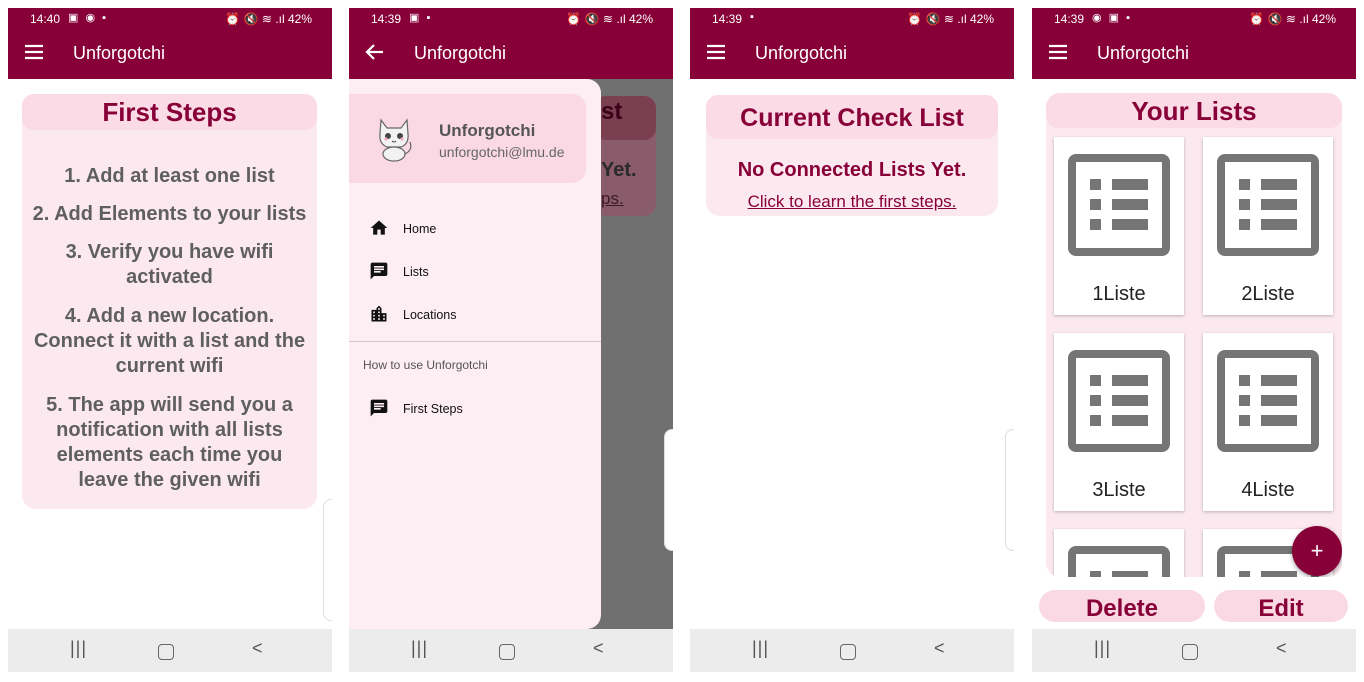 This screenshot has height=682, width=1364. What do you see at coordinates (479, 410) in the screenshot?
I see `drawer-item-first-steps: First Steps` at bounding box center [479, 410].